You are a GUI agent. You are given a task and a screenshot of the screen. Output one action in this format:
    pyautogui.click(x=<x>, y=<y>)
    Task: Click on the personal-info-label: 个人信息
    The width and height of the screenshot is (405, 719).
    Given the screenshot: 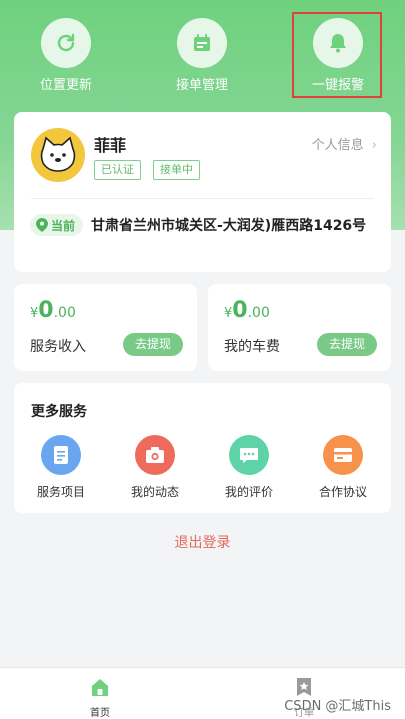 What is the action you would take?
    pyautogui.click(x=337, y=145)
    